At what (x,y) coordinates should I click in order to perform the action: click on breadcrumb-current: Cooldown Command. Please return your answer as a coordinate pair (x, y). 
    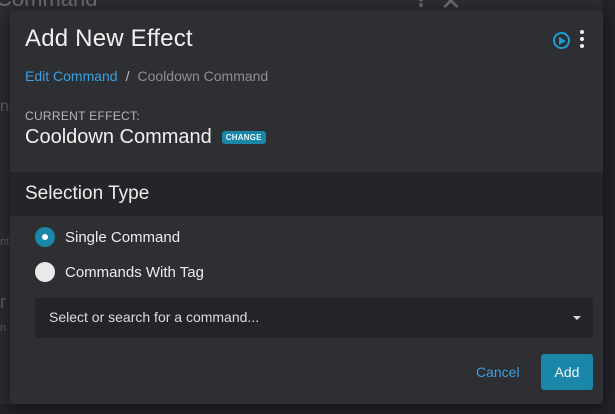
    Looking at the image, I should click on (203, 76).